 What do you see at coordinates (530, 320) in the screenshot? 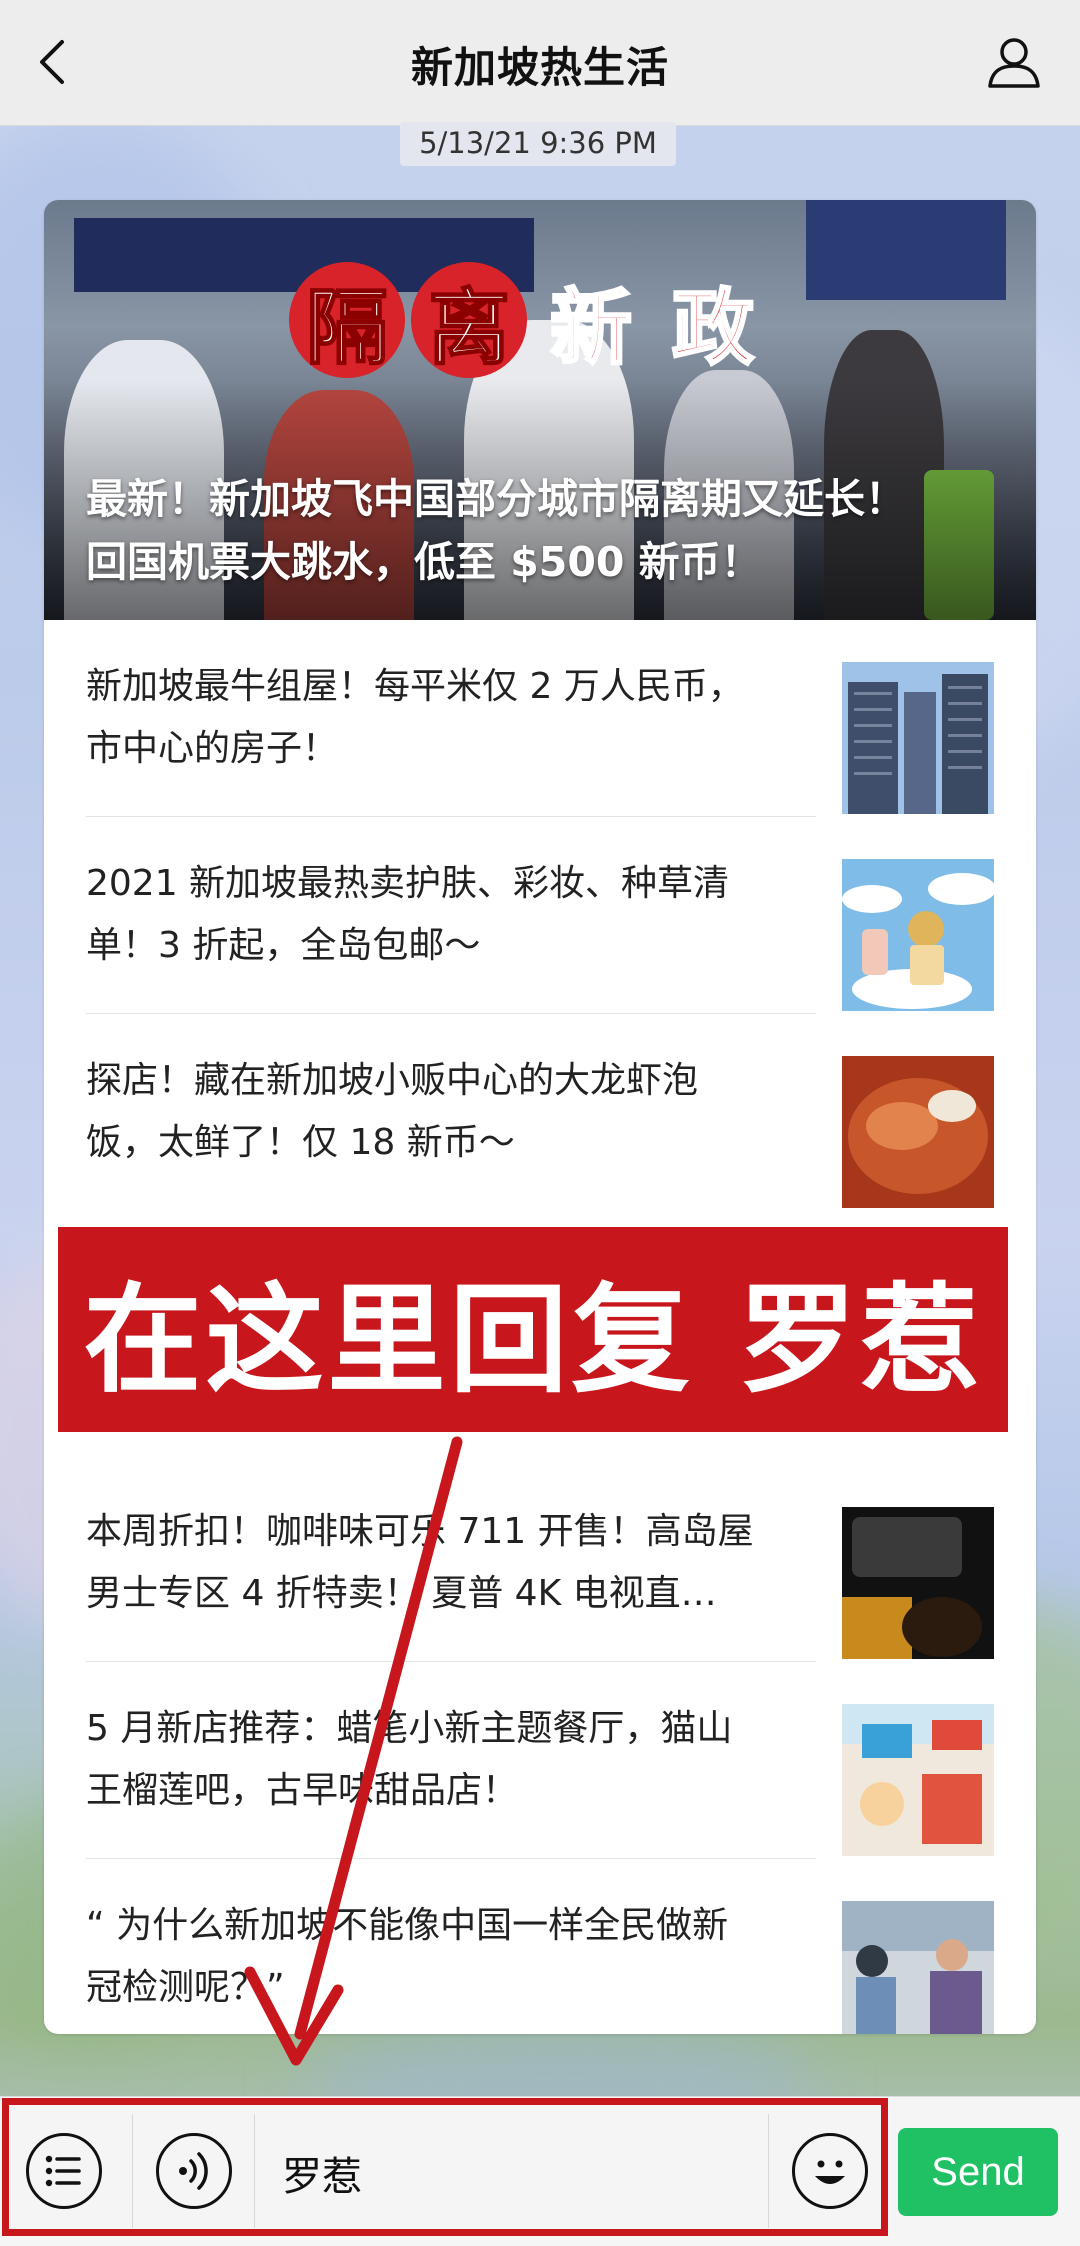
I see `hero-stamp-title: 隔 离 新 政` at bounding box center [530, 320].